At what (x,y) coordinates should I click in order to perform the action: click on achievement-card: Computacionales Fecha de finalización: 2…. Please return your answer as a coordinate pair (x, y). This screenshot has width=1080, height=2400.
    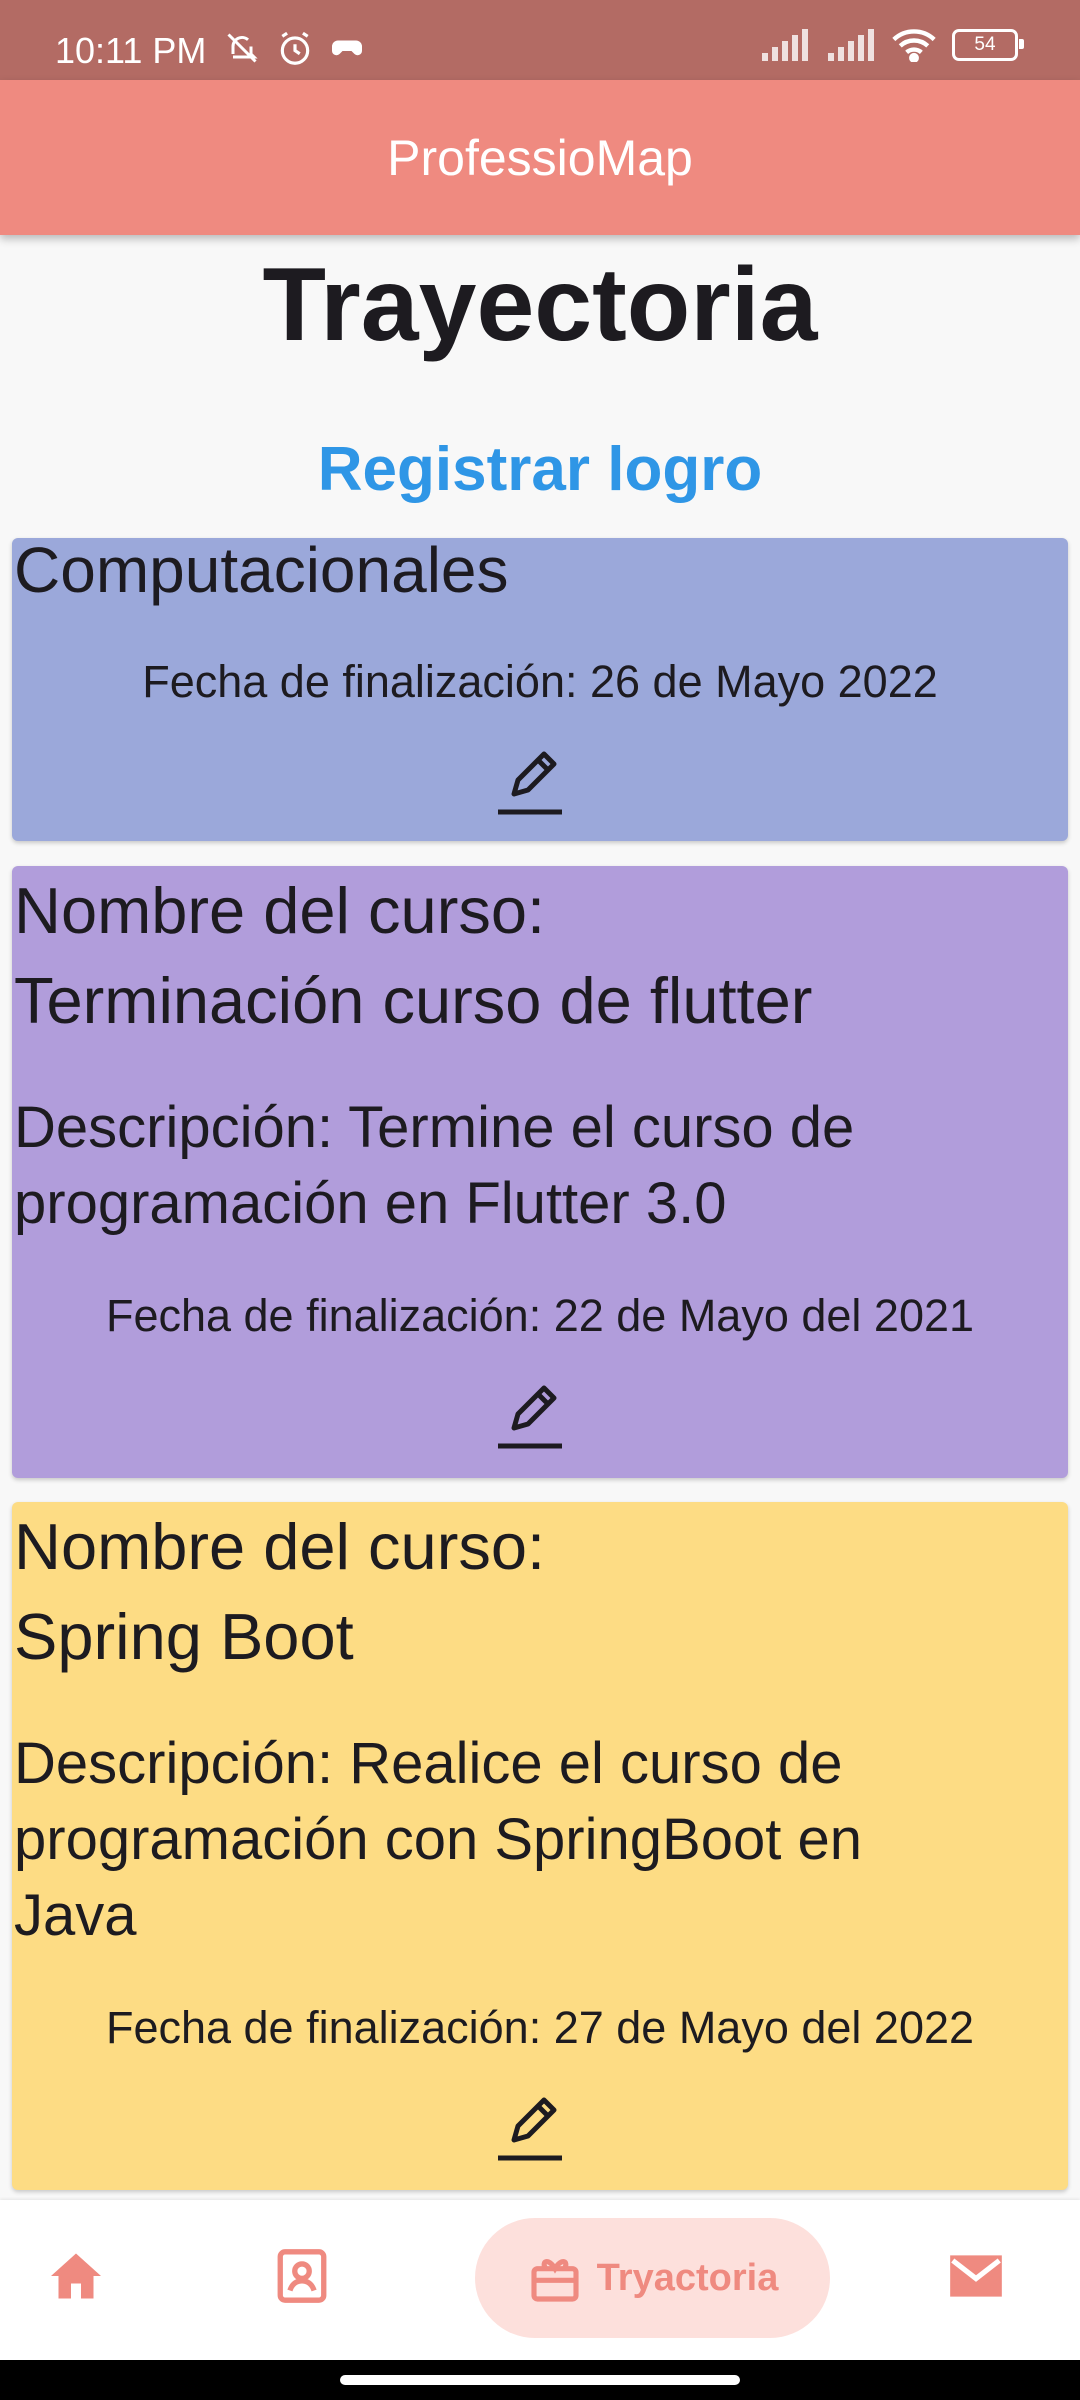
    Looking at the image, I should click on (540, 689).